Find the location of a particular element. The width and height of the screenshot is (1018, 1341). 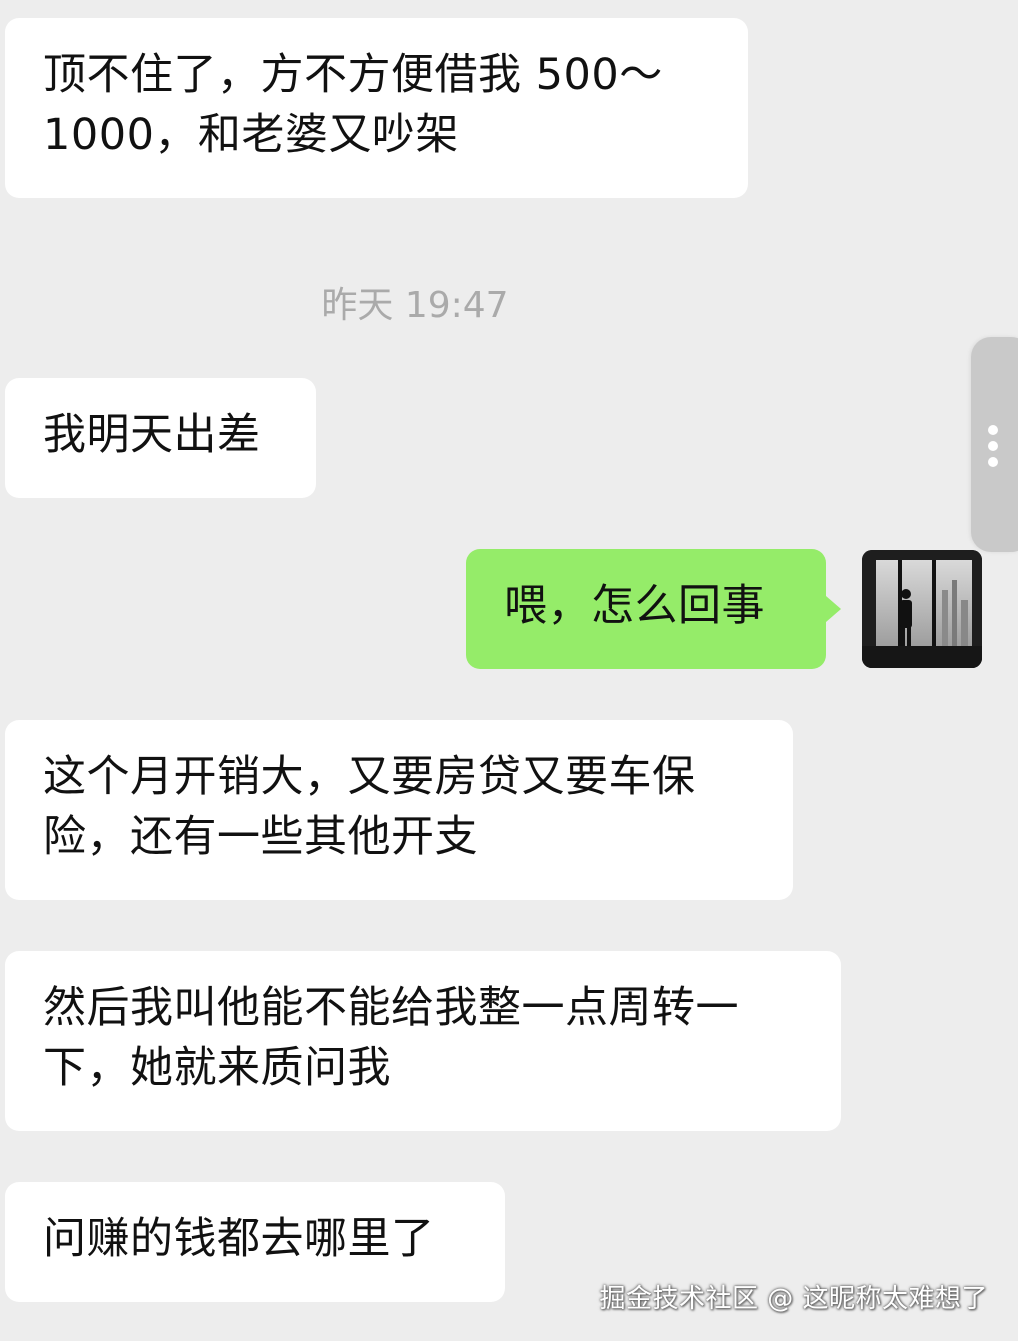

message-bubble-incoming: 然后我叫他能不能给我整一点周转一下，她就来质问我 is located at coordinates (423, 1041).